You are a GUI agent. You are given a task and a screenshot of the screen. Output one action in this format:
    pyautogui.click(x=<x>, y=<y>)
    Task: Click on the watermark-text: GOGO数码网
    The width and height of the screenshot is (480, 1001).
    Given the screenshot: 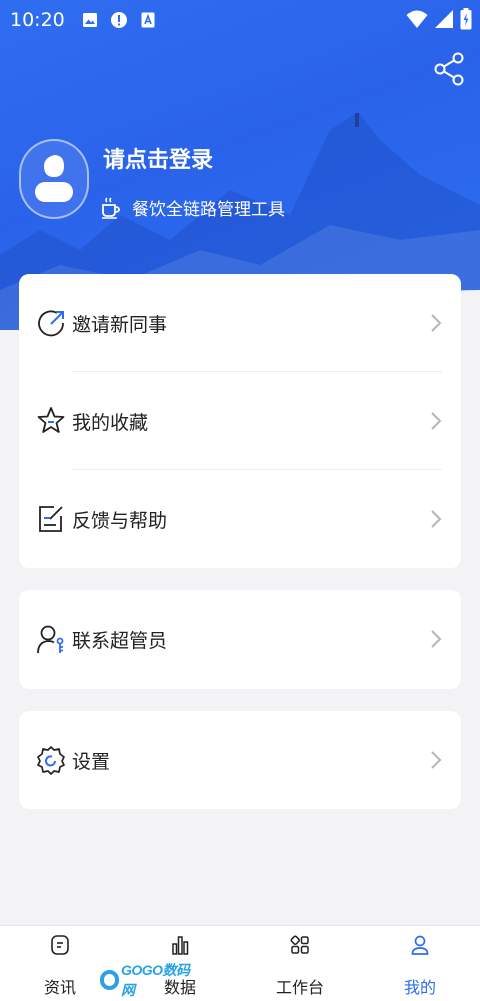 What is the action you would take?
    pyautogui.click(x=155, y=980)
    